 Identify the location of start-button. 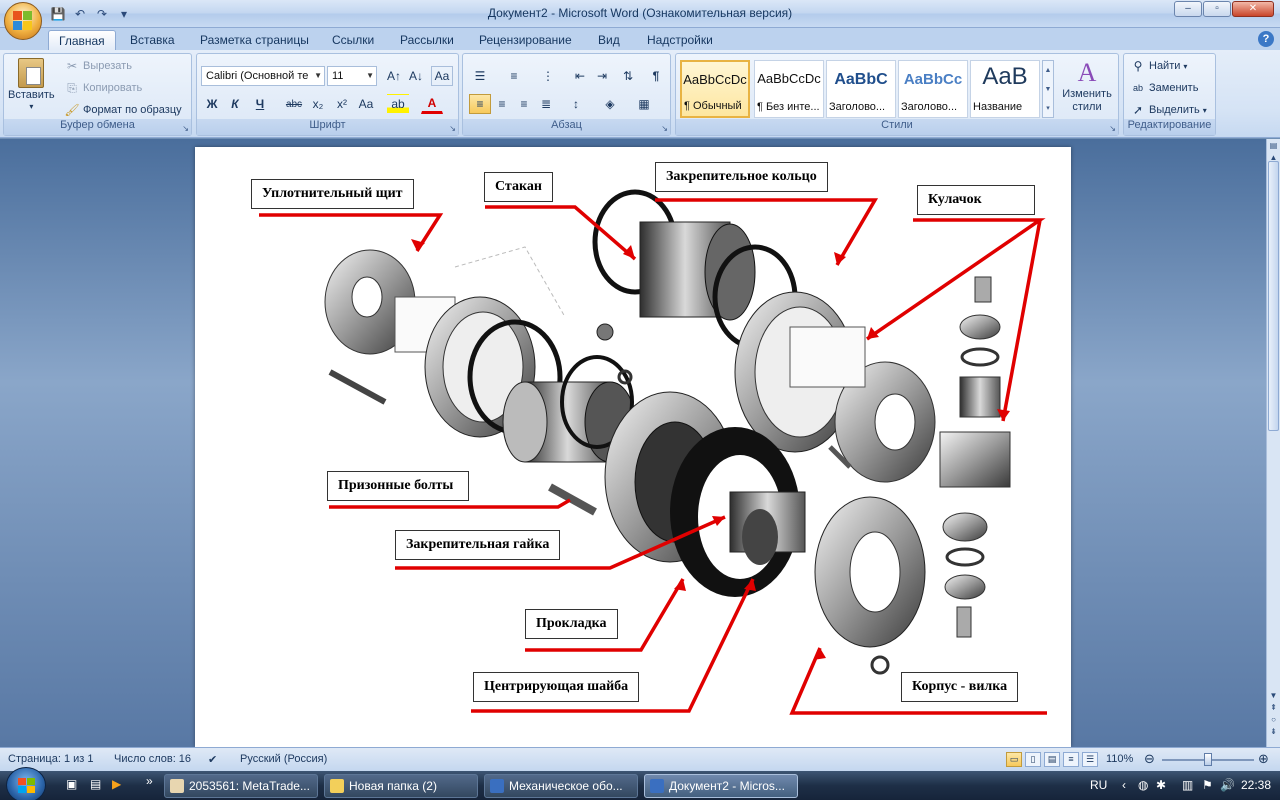
(26, 783).